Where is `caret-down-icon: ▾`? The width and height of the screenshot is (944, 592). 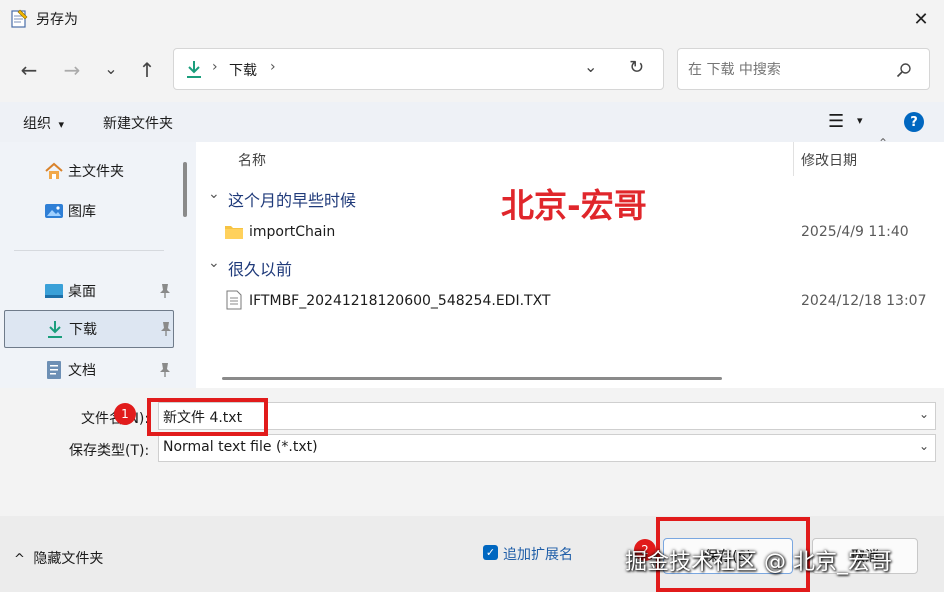 caret-down-icon: ▾ is located at coordinates (61, 124).